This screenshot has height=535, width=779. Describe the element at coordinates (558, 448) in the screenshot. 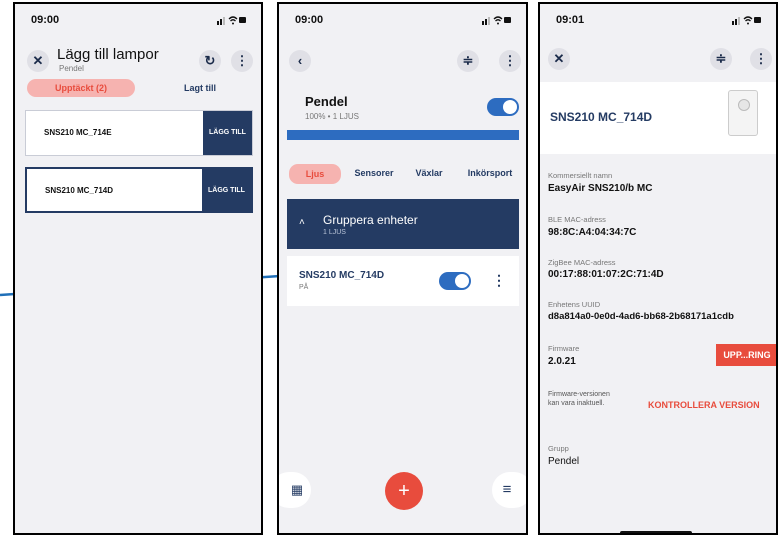

I see `group-label: Grupp` at that location.